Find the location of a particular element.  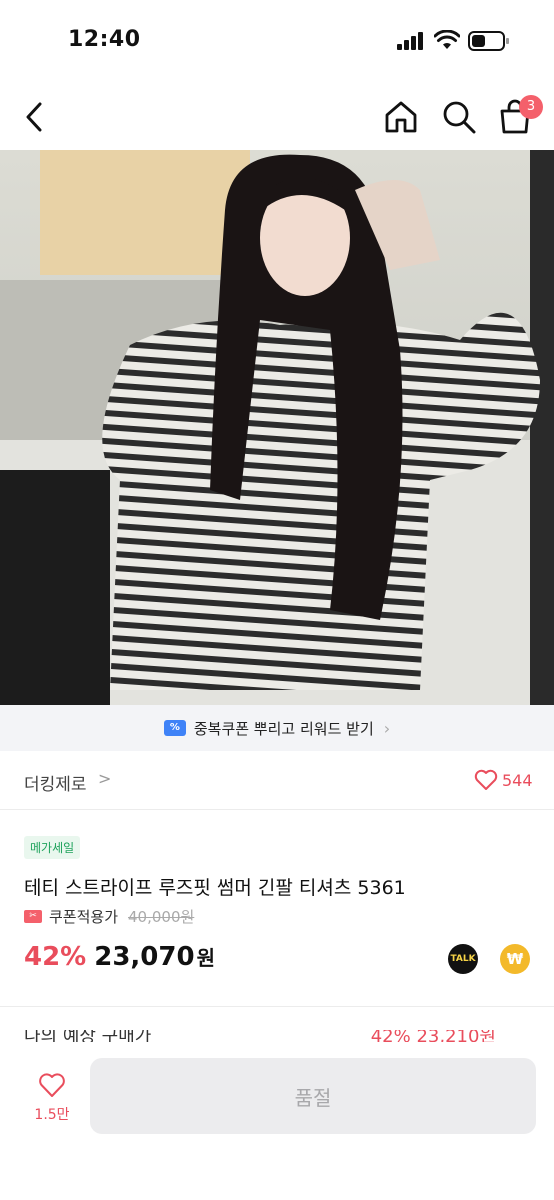

bottom-action-bar: 1.5만 품절 is located at coordinates (277, 1121).